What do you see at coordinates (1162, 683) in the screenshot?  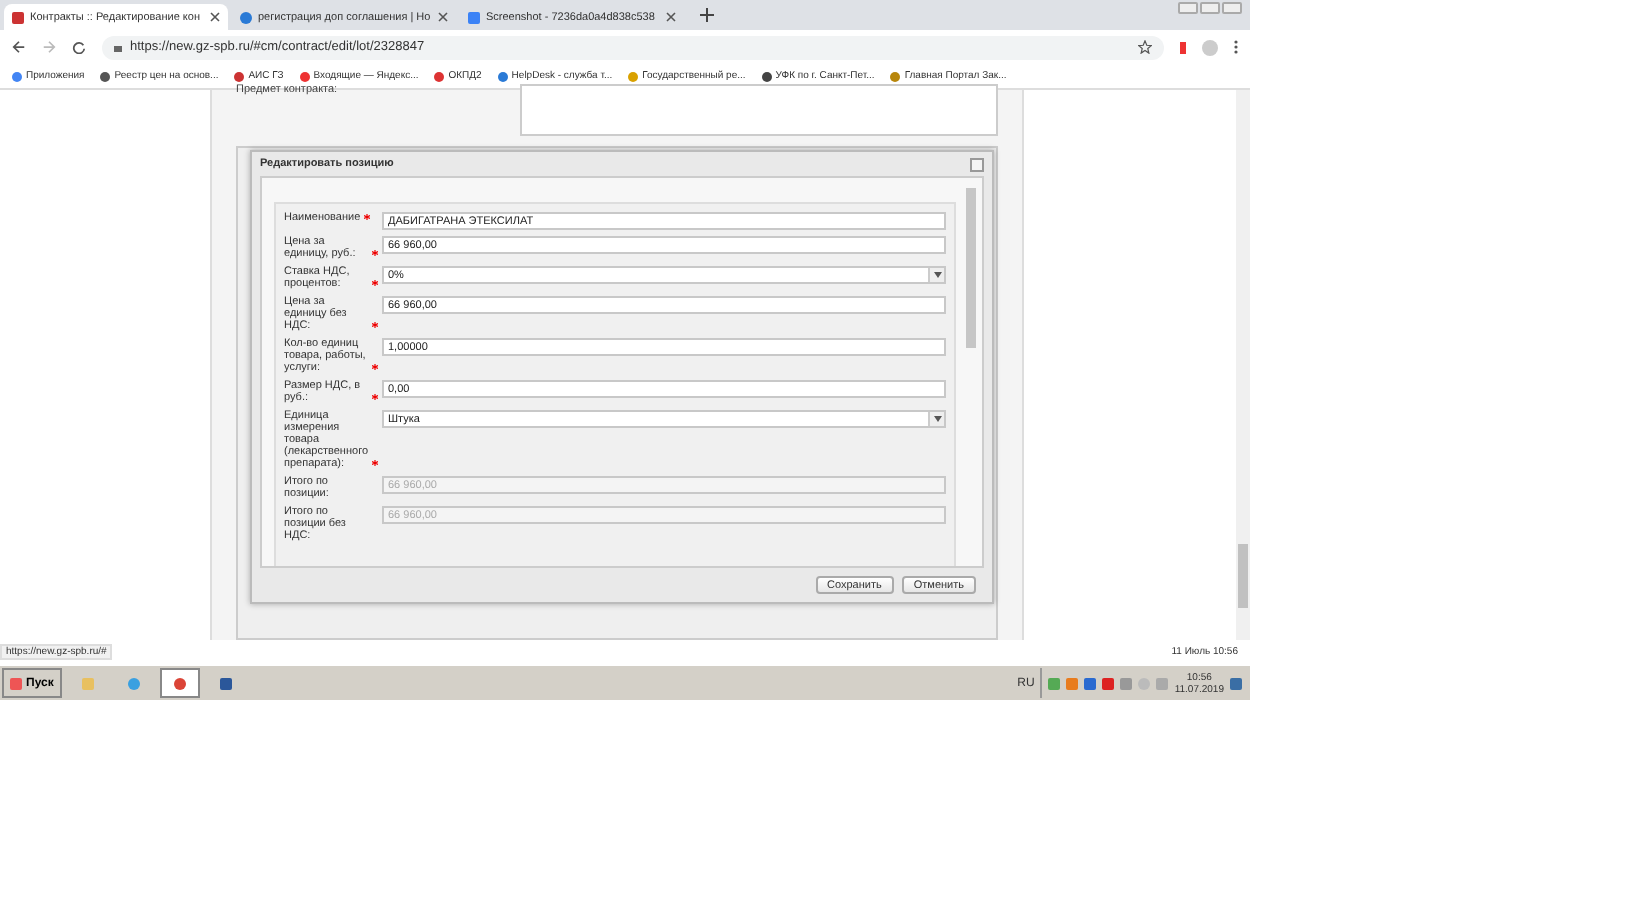 I see `flag-icon` at bounding box center [1162, 683].